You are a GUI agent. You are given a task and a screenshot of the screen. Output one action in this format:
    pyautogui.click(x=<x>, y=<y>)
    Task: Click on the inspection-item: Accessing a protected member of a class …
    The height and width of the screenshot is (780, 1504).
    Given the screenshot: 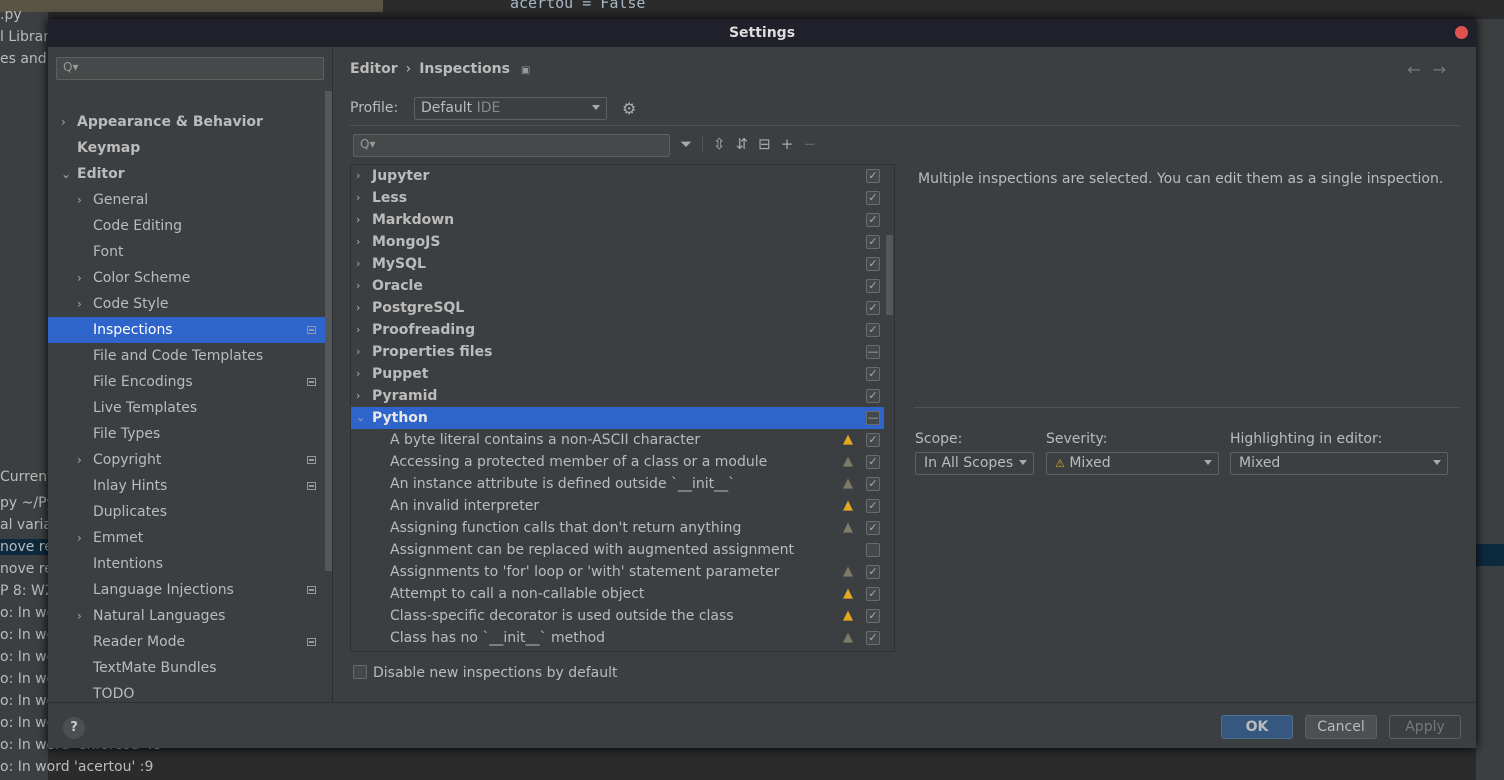 What is the action you would take?
    pyautogui.click(x=617, y=462)
    